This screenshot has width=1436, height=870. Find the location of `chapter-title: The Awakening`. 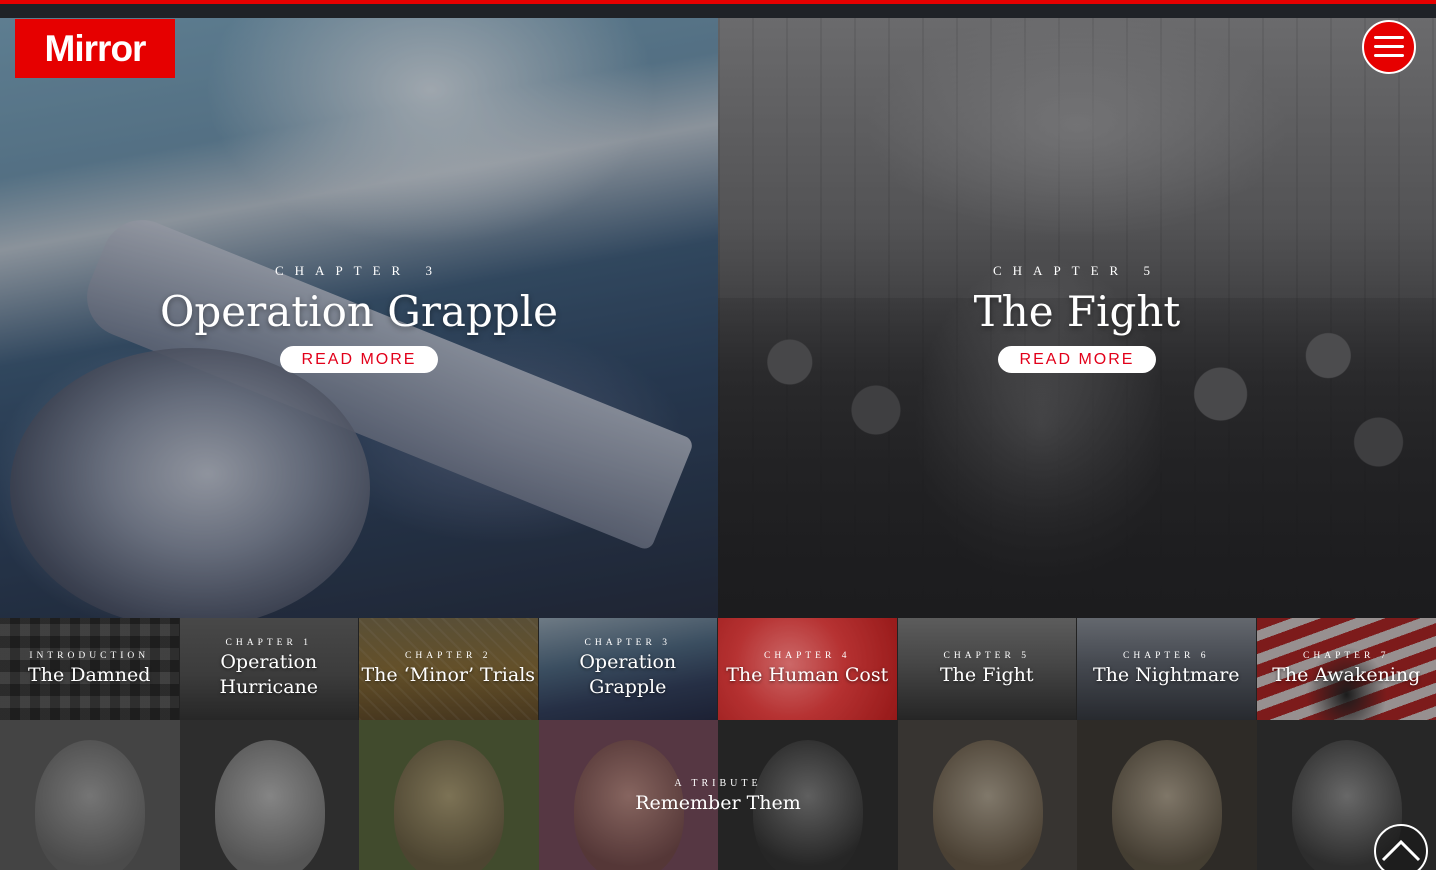

chapter-title: The Awakening is located at coordinates (1346, 674).